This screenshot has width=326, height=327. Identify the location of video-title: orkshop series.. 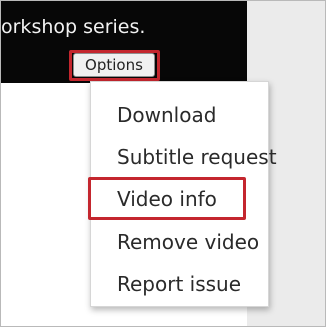
(73, 27).